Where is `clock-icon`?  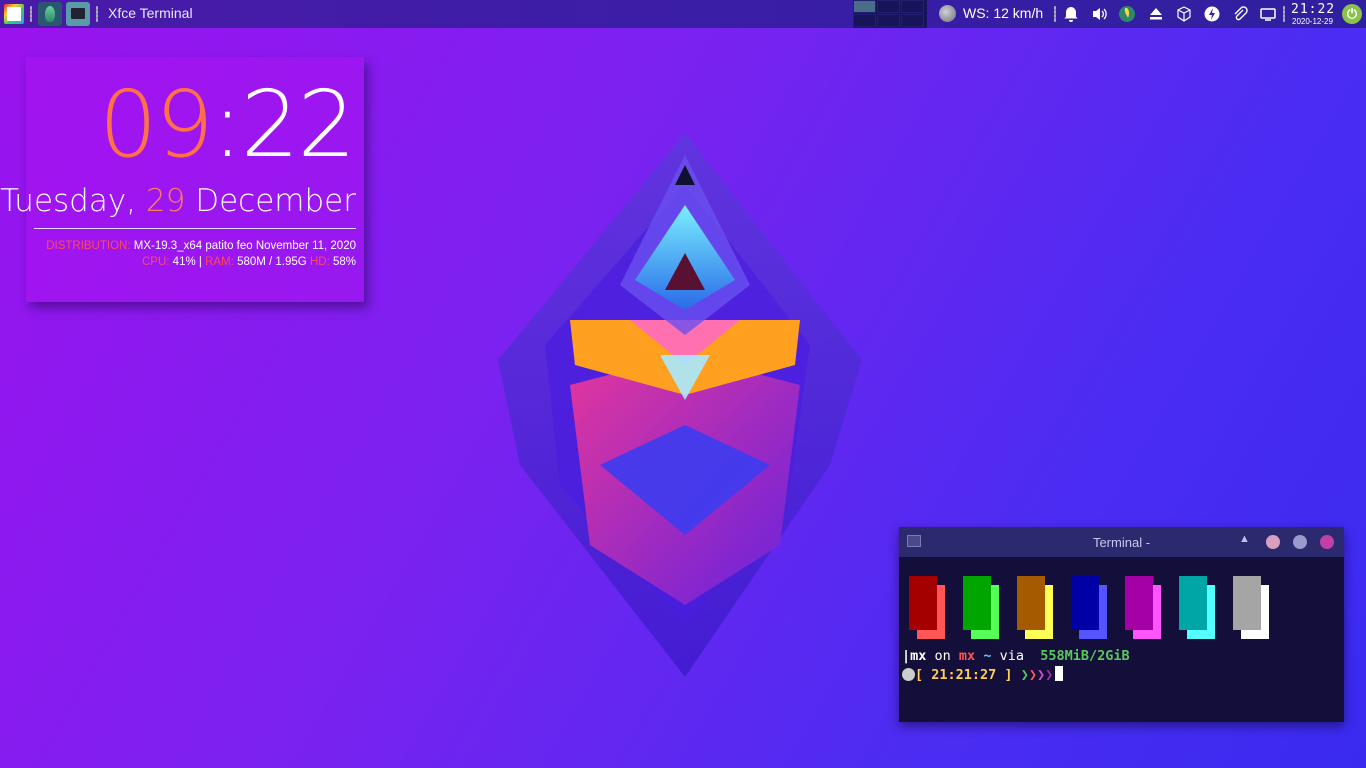
clock-icon is located at coordinates (908, 674).